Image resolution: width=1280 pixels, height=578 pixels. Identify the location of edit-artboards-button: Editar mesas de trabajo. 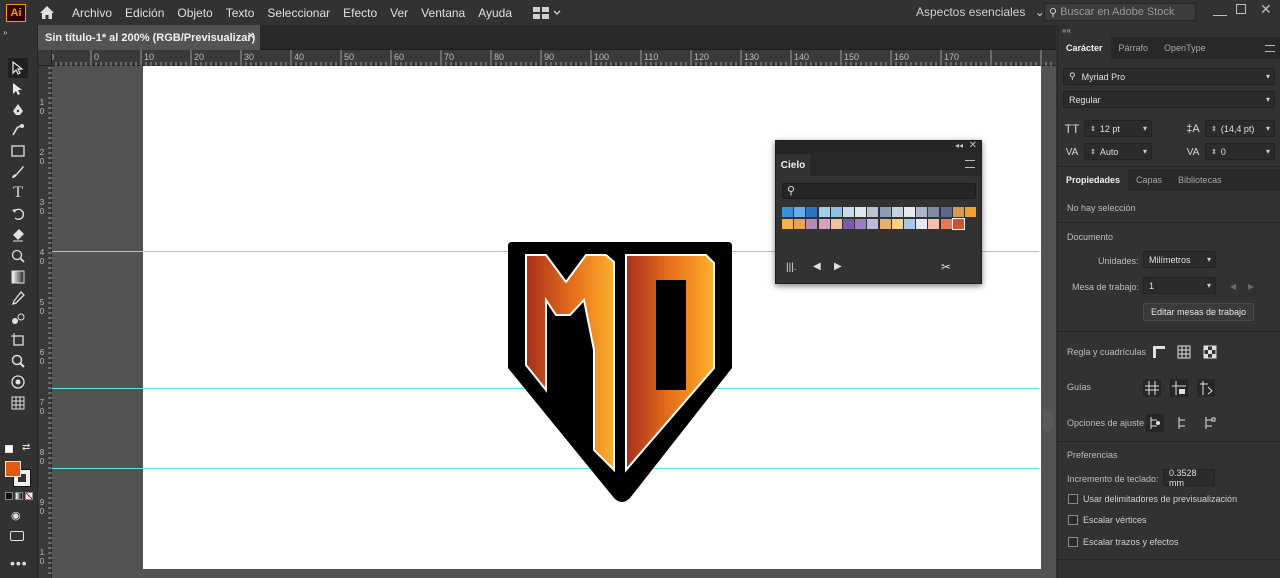
(1198, 312).